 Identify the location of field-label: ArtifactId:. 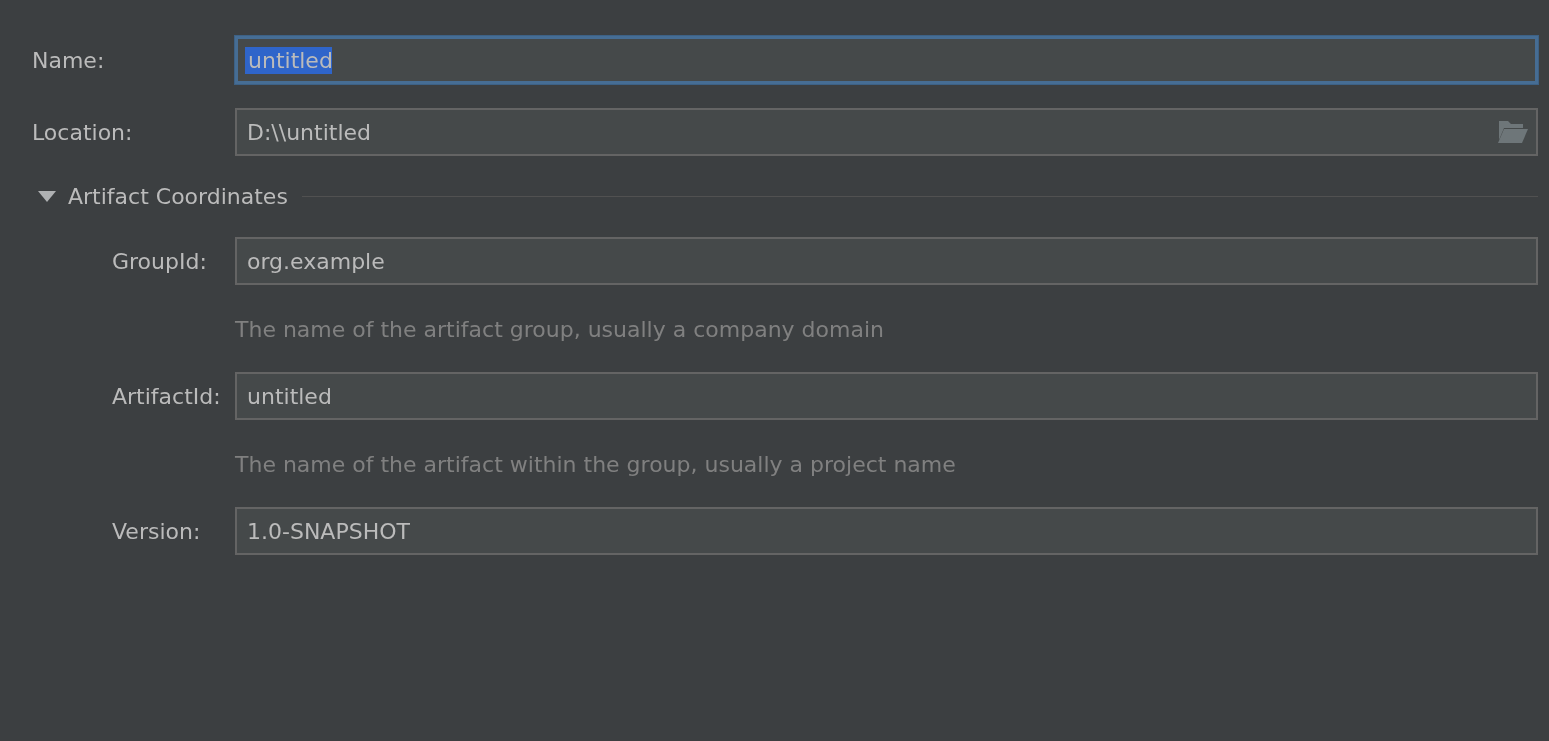
(167, 396).